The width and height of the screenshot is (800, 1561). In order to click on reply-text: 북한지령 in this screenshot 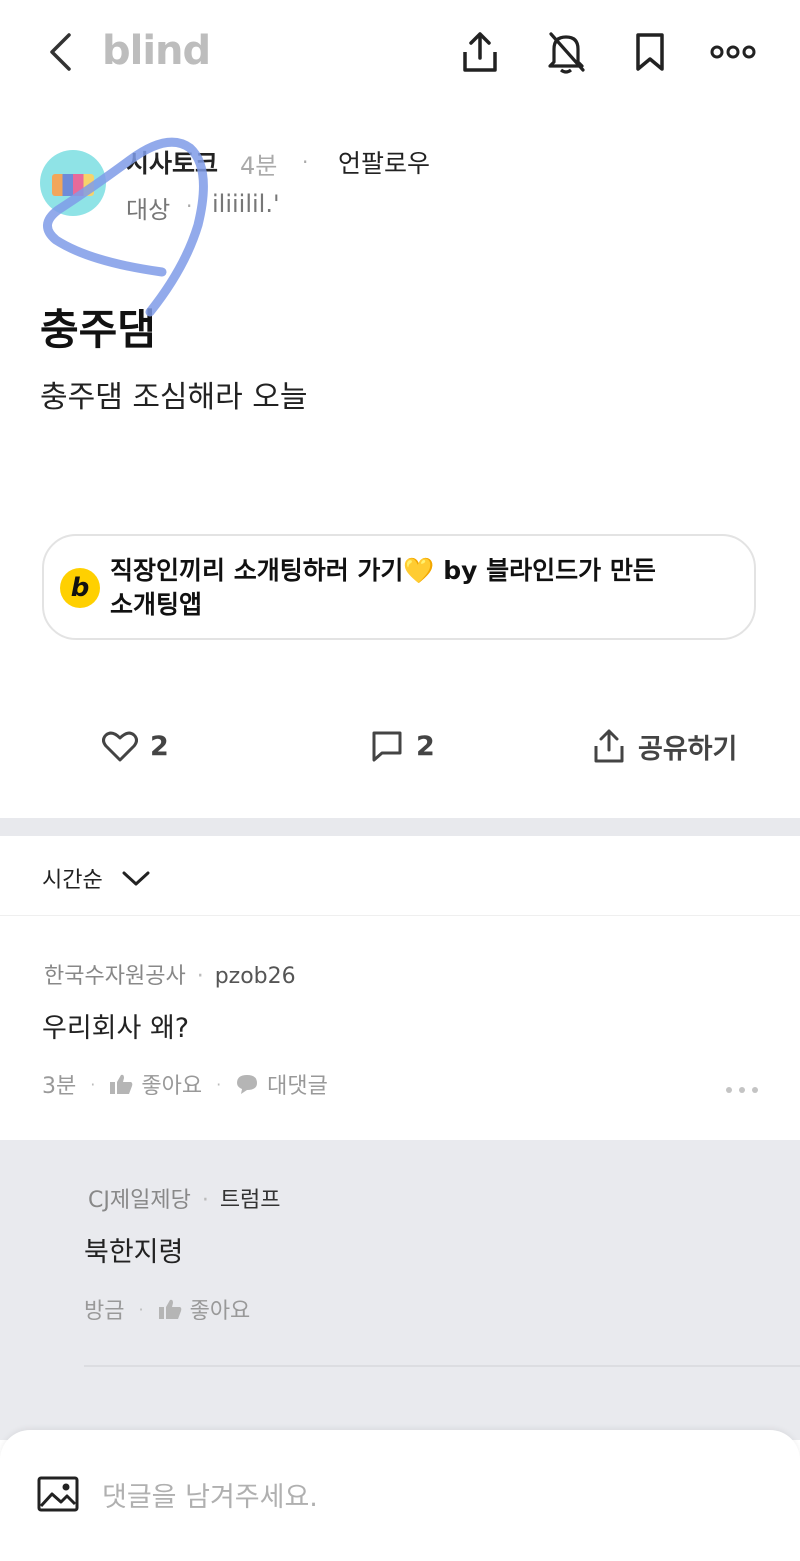, I will do `click(134, 1252)`.